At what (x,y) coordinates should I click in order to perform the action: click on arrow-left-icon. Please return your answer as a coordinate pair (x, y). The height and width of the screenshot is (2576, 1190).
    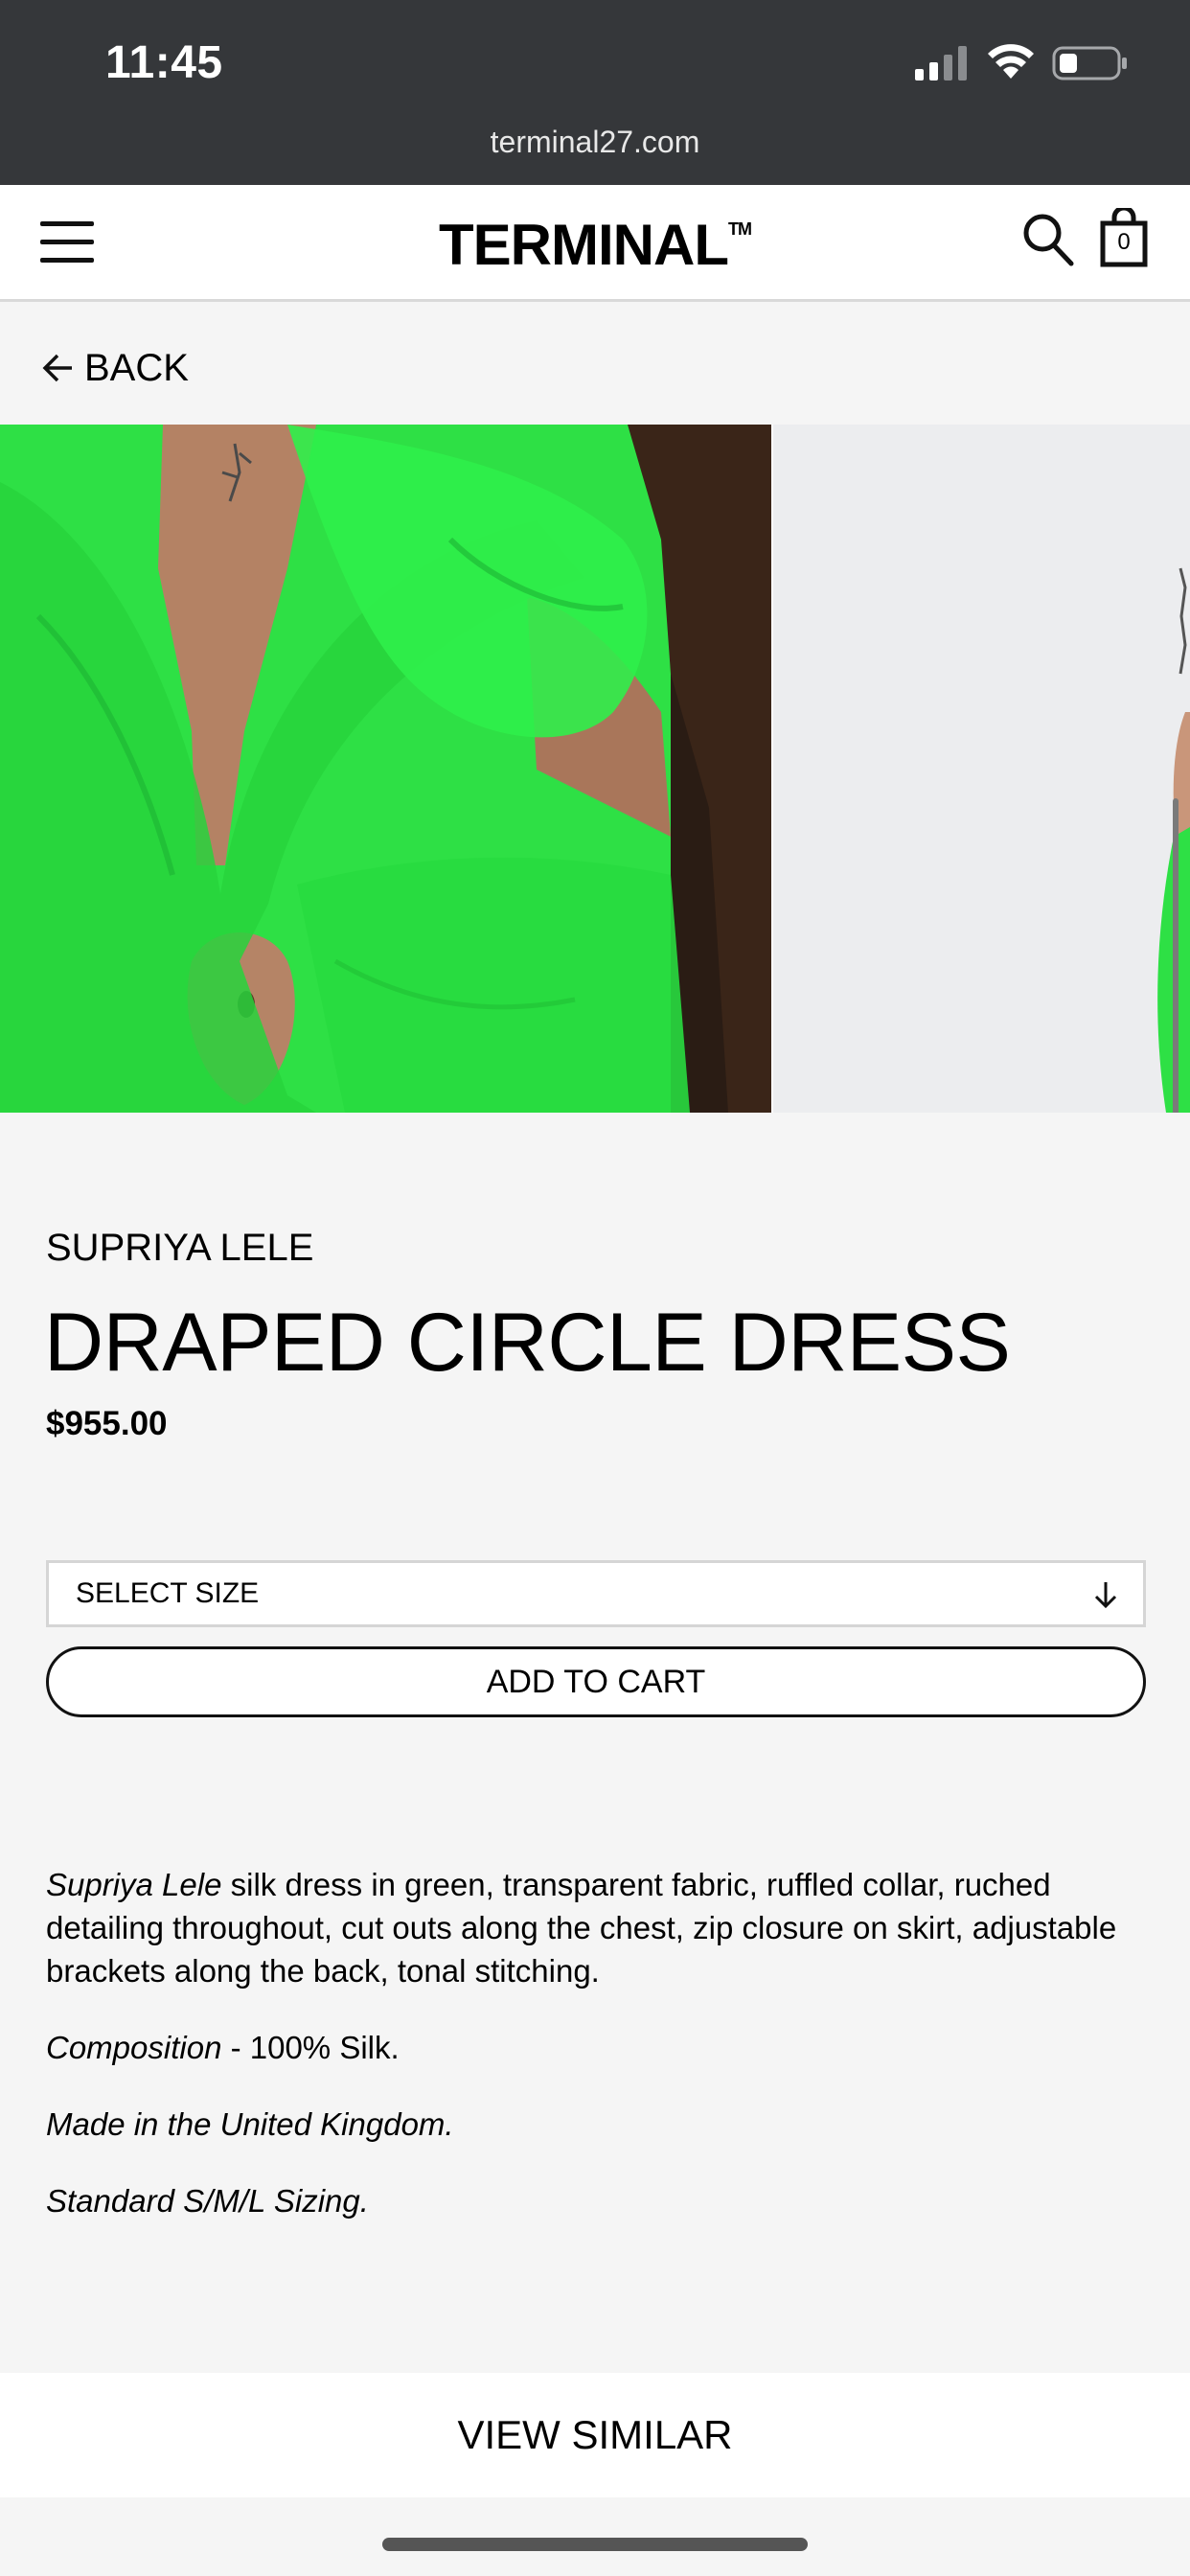
    Looking at the image, I should click on (57, 368).